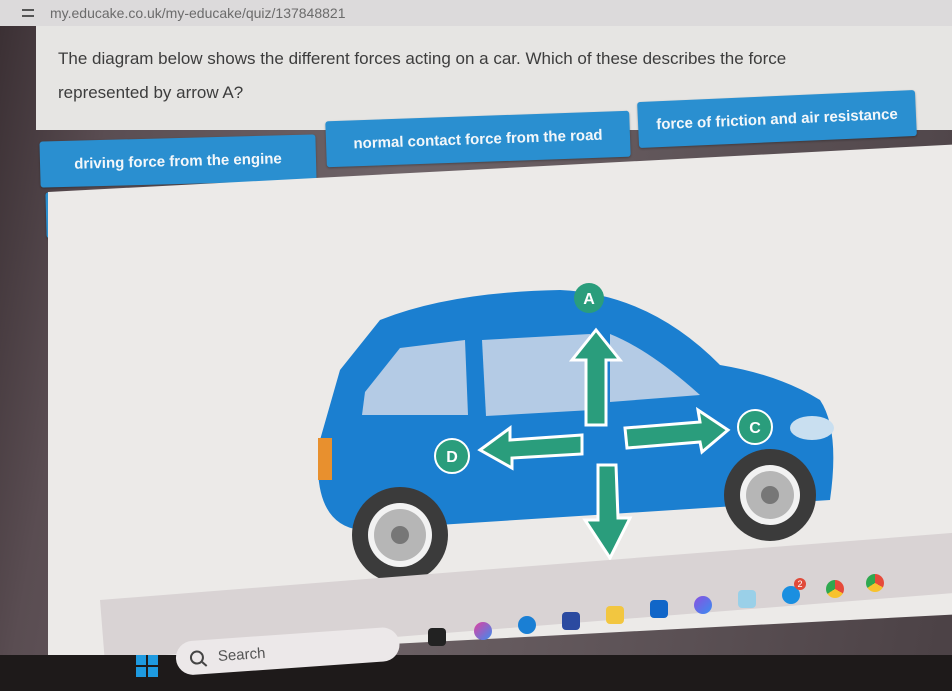 The width and height of the screenshot is (952, 691). What do you see at coordinates (197, 658) in the screenshot?
I see `search-icon` at bounding box center [197, 658].